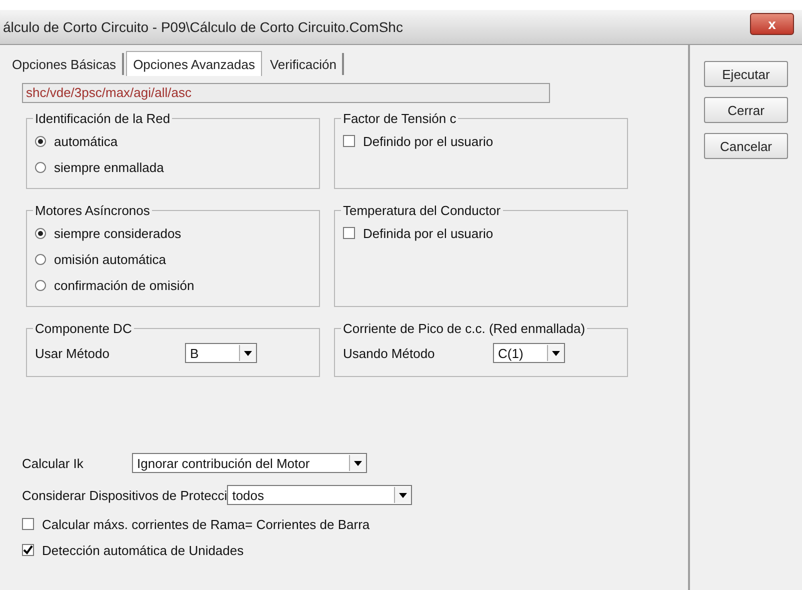 The image size is (802, 590). What do you see at coordinates (428, 233) in the screenshot?
I see `option-label: Definida por el usuario` at bounding box center [428, 233].